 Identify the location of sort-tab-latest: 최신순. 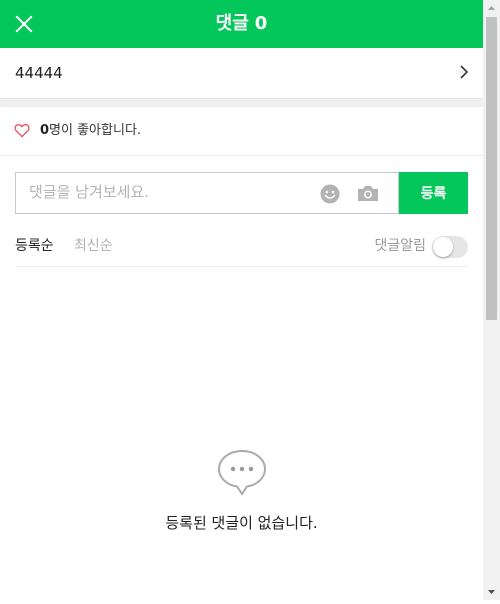
(93, 246).